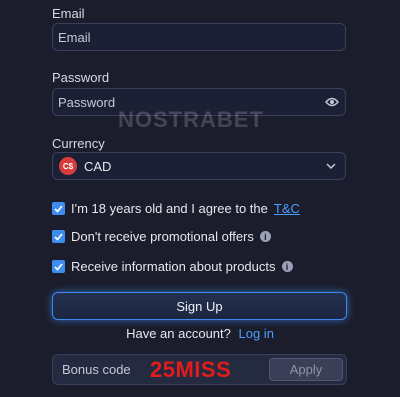 Image resolution: width=400 pixels, height=397 pixels. I want to click on log-in-link: Log in, so click(256, 333).